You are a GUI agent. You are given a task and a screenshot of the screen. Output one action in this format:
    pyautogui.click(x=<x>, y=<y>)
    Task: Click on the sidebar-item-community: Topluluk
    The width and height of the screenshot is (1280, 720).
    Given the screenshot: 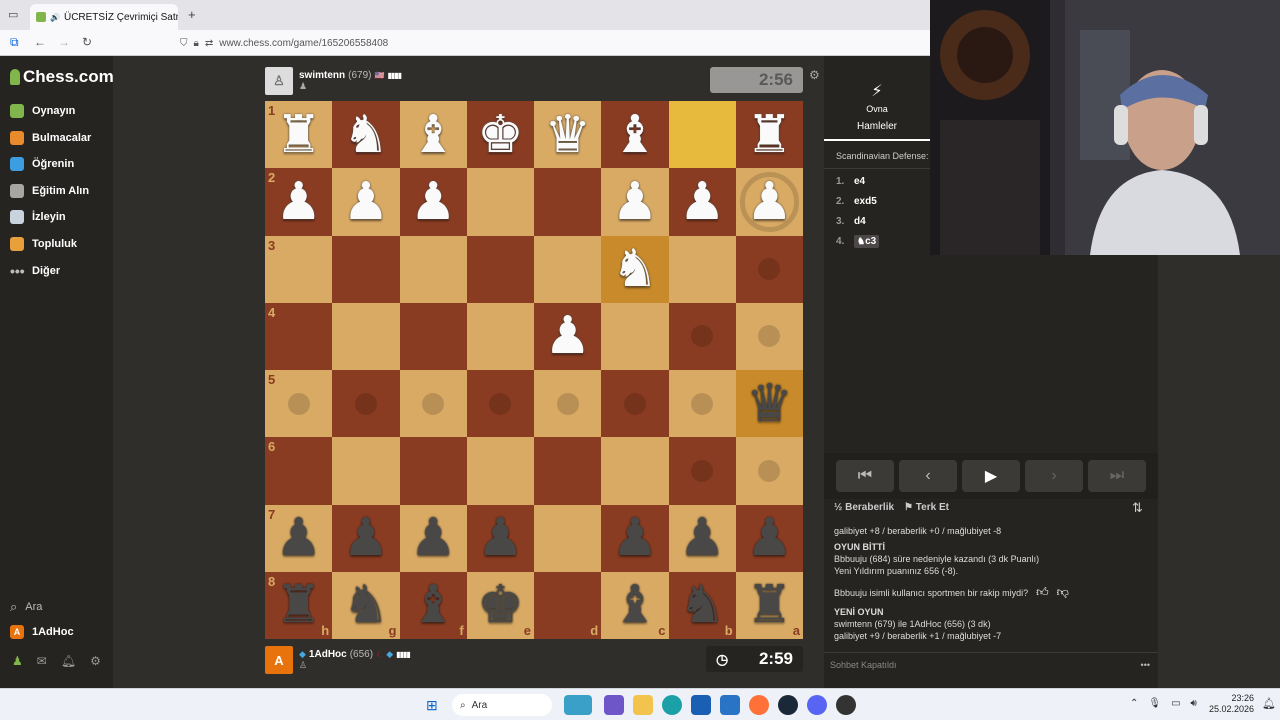 What is the action you would take?
    pyautogui.click(x=43, y=244)
    